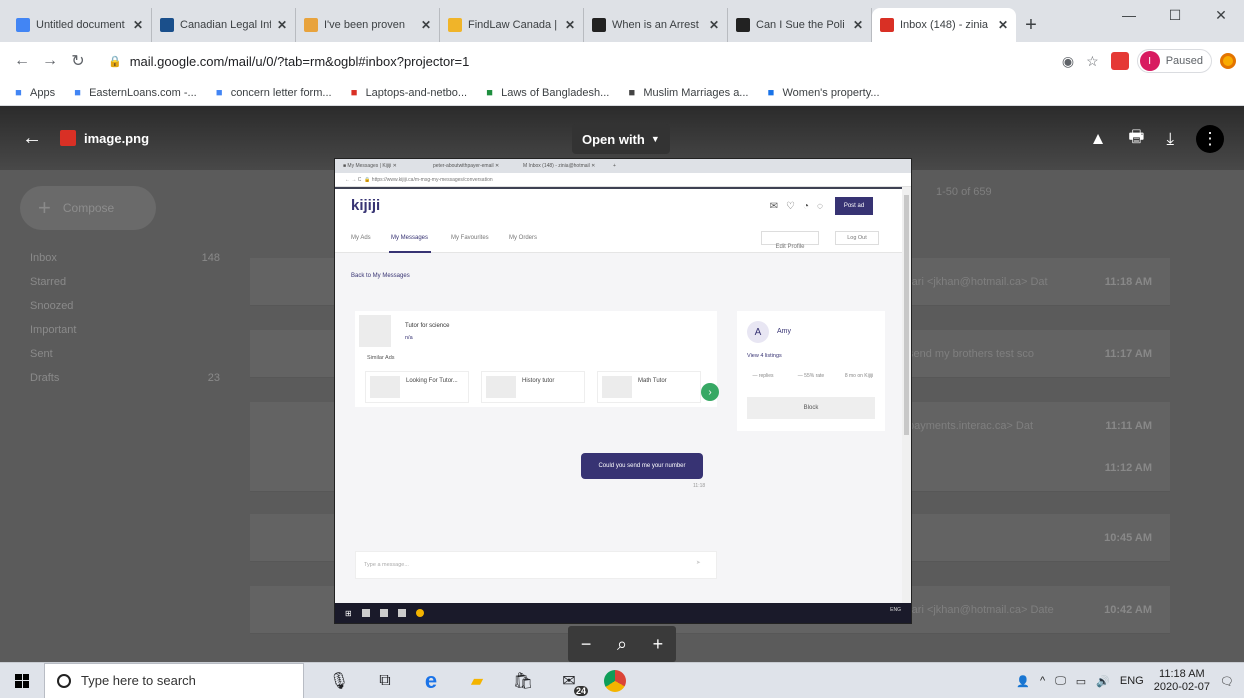 The height and width of the screenshot is (698, 1244). What do you see at coordinates (1103, 681) in the screenshot?
I see `volume-icon: 🔊` at bounding box center [1103, 681].